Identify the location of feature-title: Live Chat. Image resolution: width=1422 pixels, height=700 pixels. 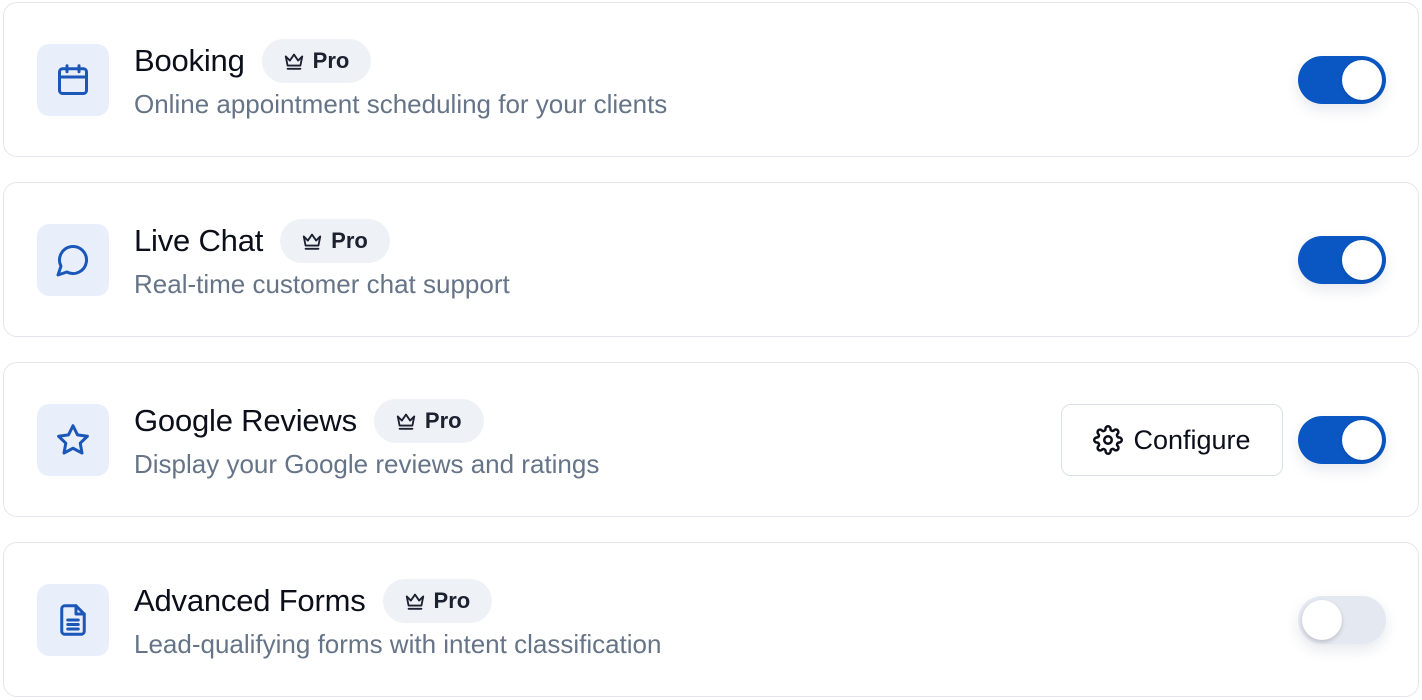
(199, 240).